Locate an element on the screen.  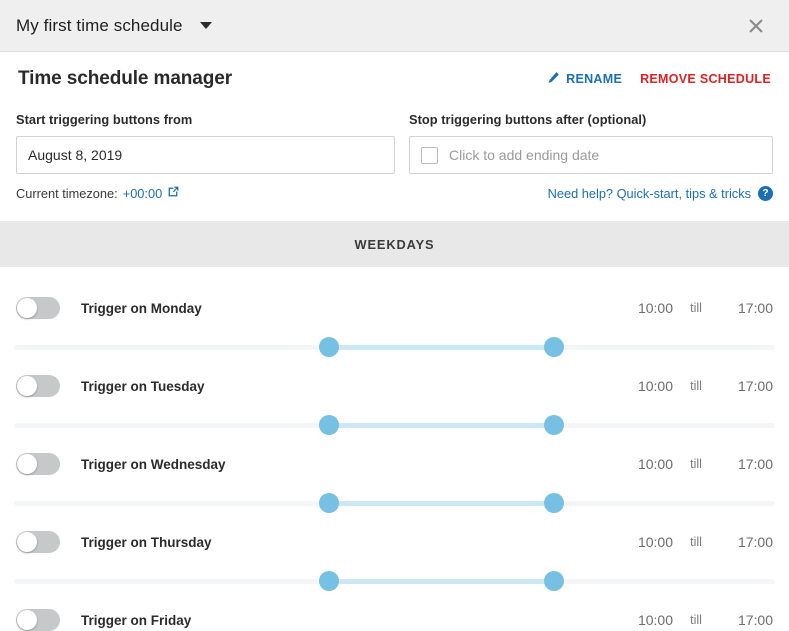
weekday-label: Trigger on Thursday is located at coordinates (146, 542).